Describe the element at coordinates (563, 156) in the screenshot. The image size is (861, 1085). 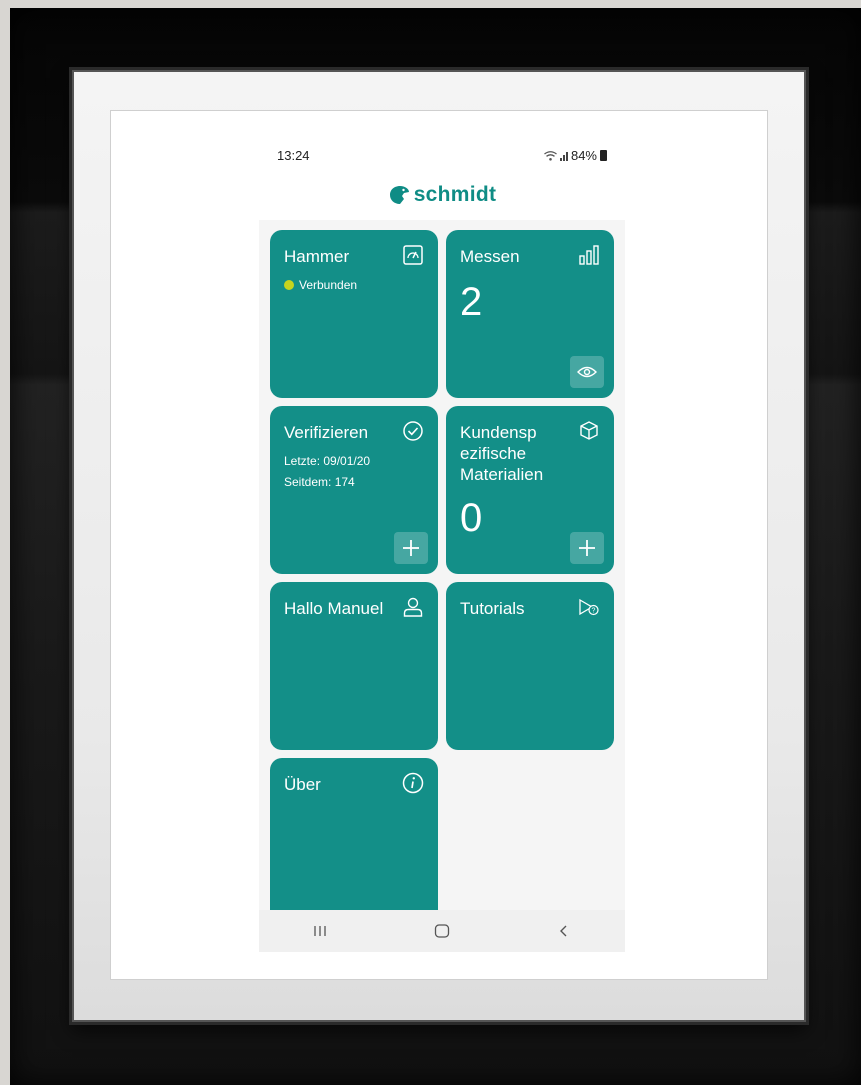
I see `signal-icon` at that location.